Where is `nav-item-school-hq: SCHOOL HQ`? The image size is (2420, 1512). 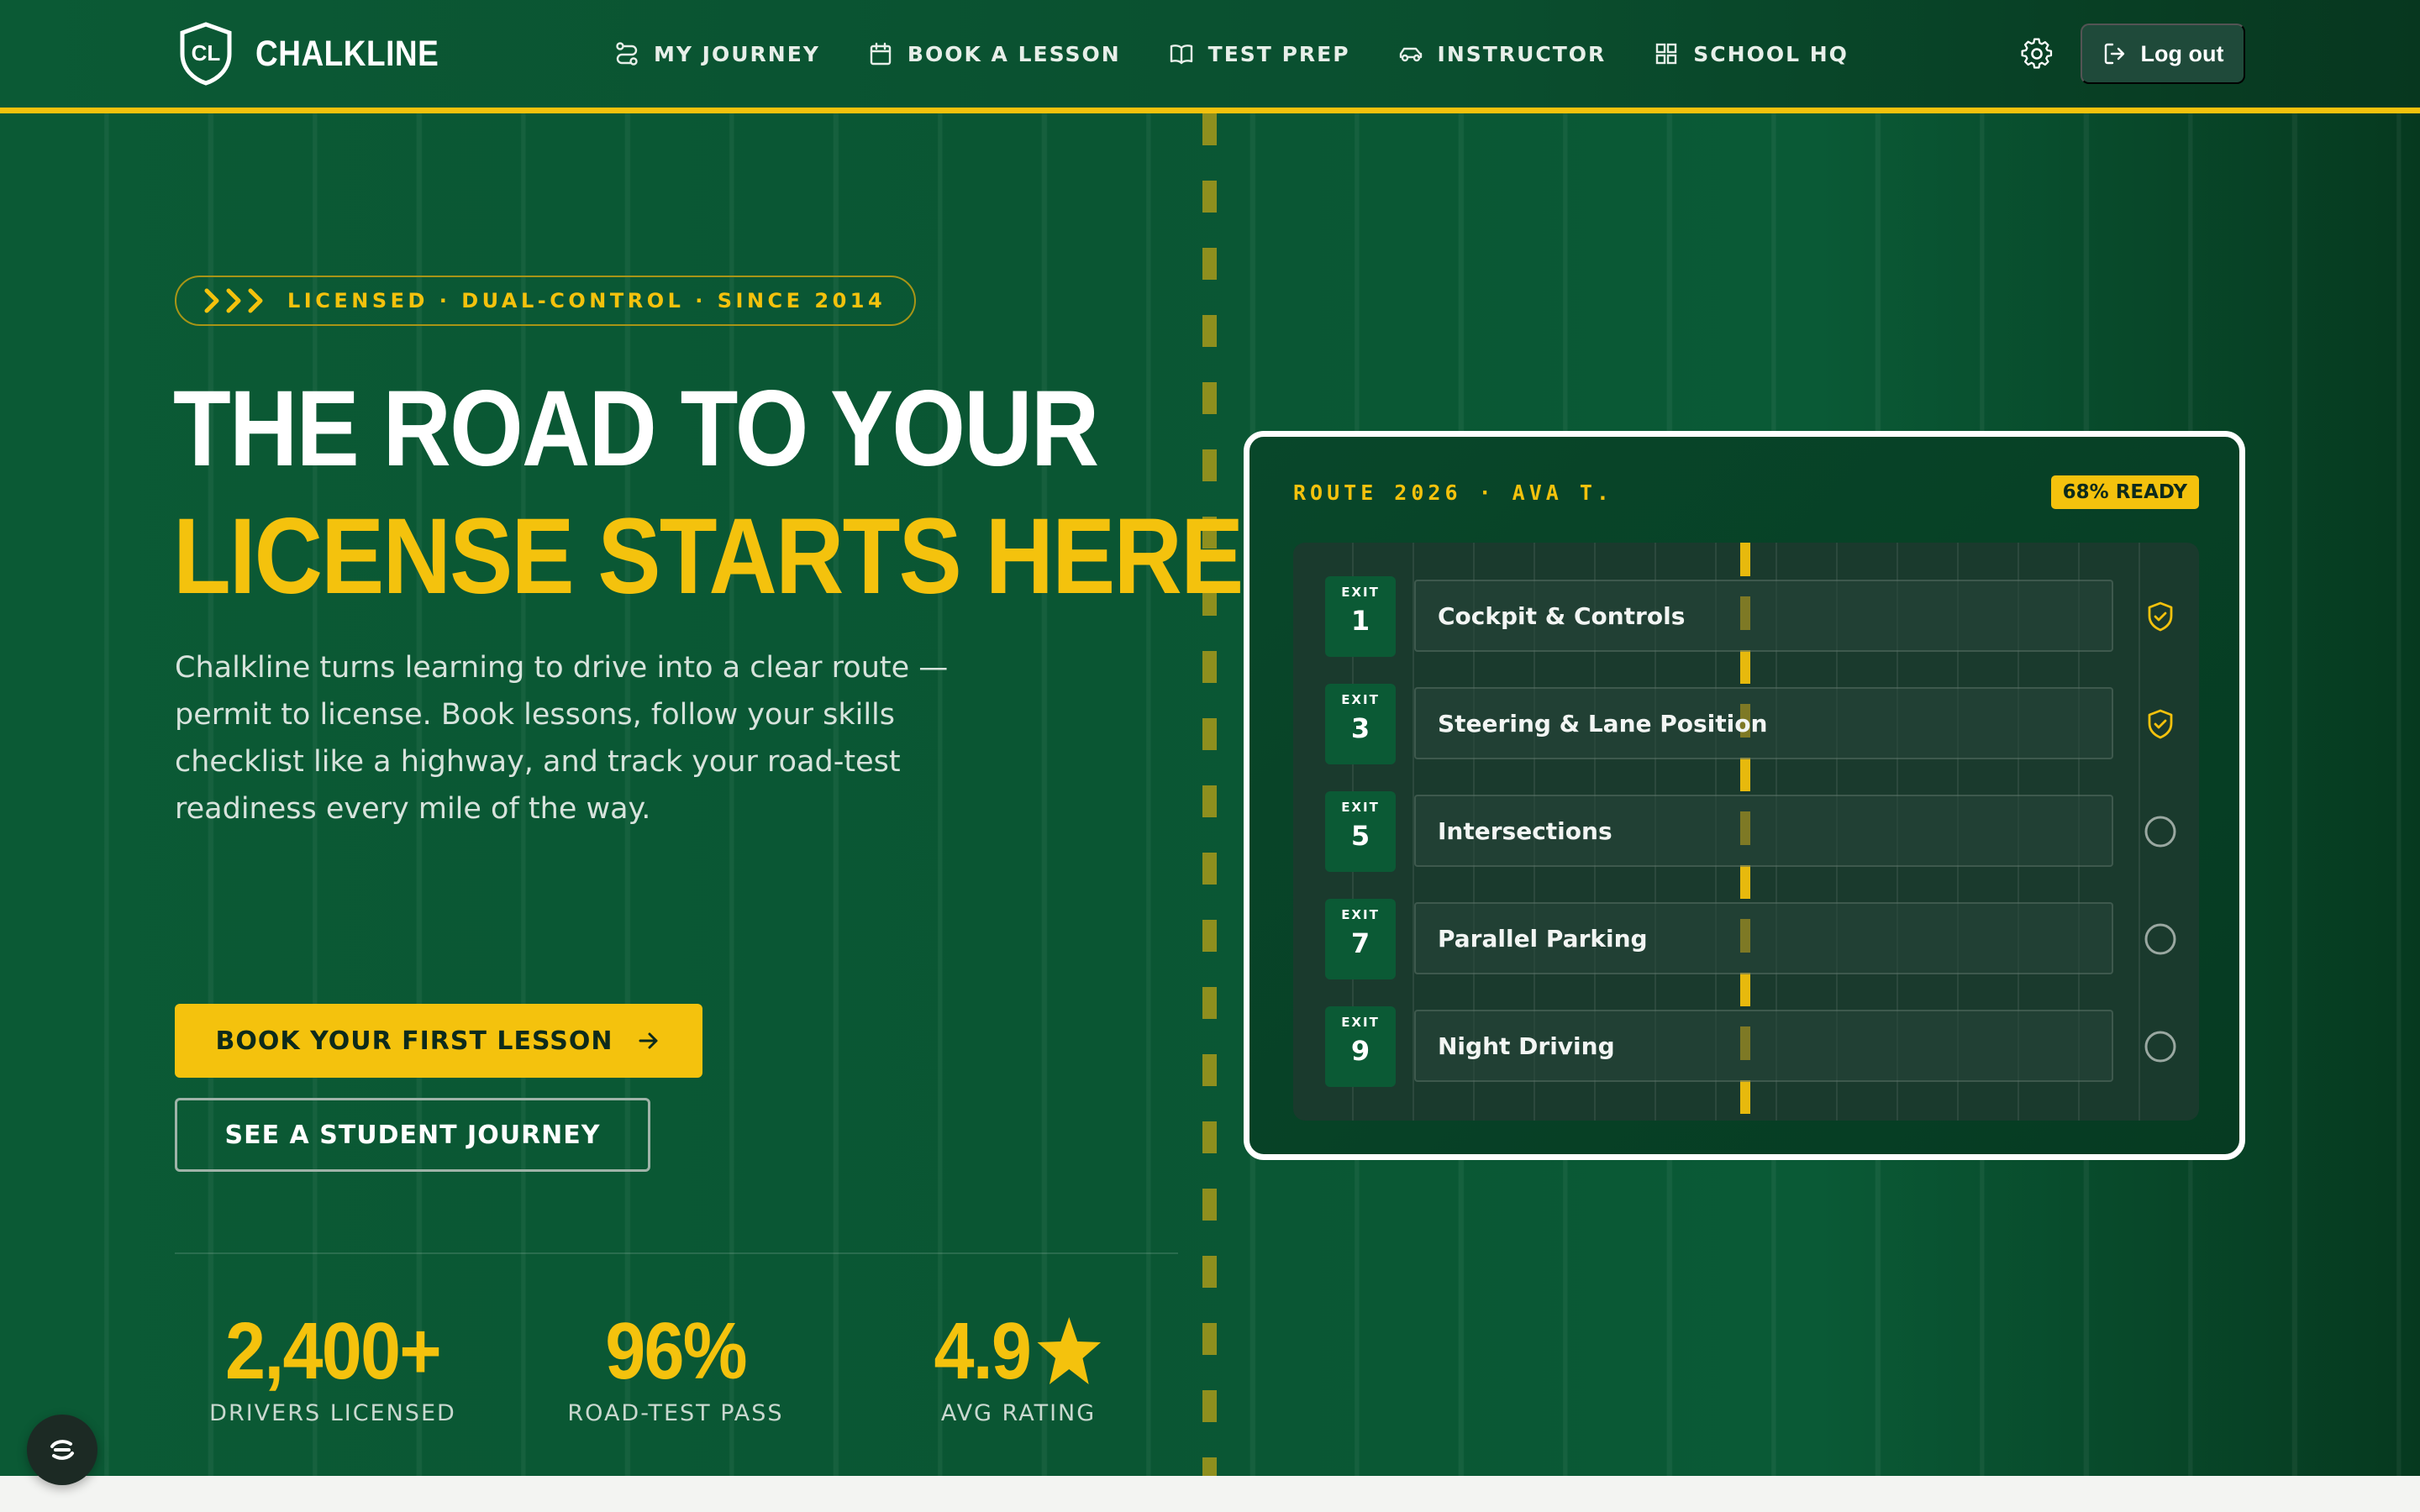
nav-item-school-hq: SCHOOL HQ is located at coordinates (1751, 53).